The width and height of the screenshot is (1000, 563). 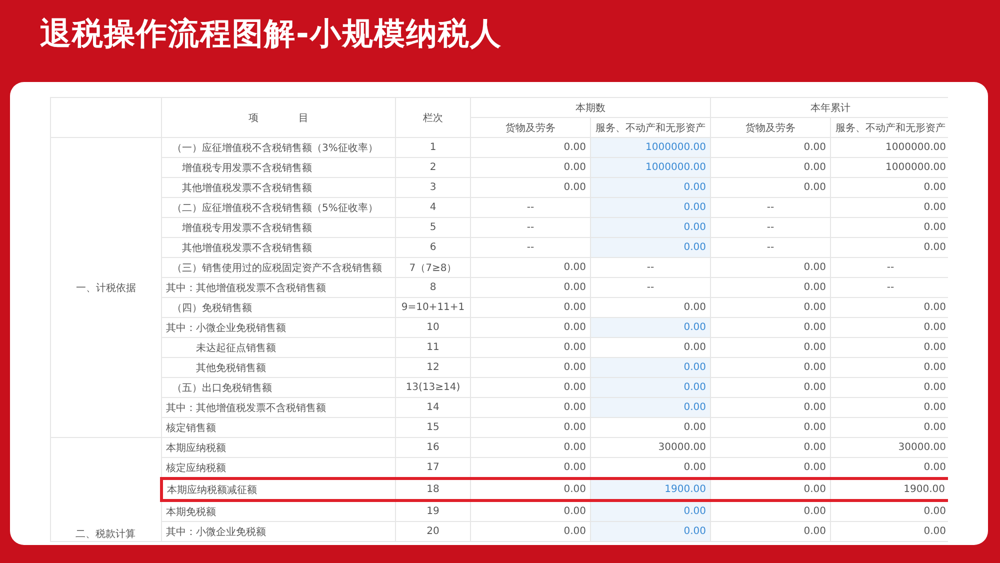 I want to click on column-header: 本年累计, so click(x=829, y=108).